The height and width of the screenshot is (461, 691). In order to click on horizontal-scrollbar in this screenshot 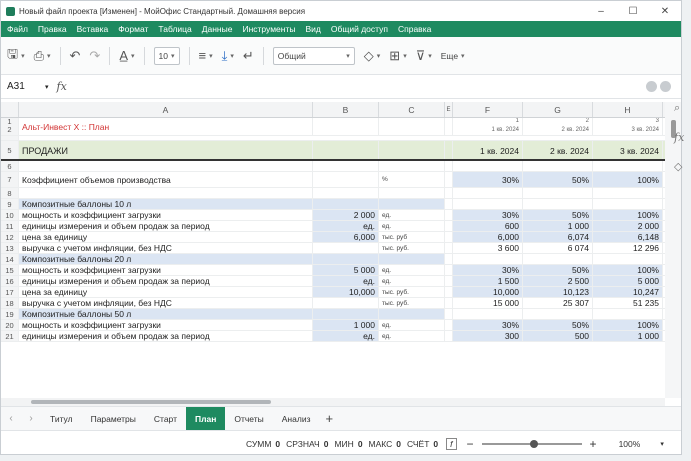, I will do `click(333, 402)`.